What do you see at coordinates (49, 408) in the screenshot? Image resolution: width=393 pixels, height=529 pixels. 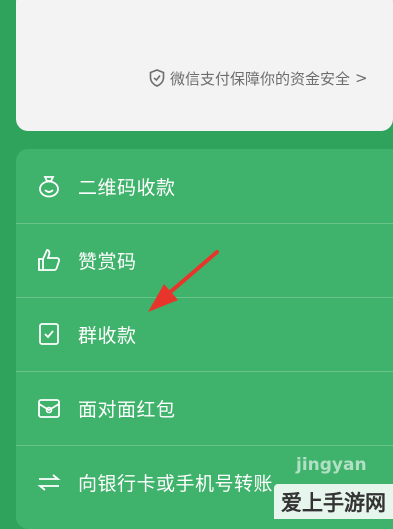 I see `red-packet-icon` at bounding box center [49, 408].